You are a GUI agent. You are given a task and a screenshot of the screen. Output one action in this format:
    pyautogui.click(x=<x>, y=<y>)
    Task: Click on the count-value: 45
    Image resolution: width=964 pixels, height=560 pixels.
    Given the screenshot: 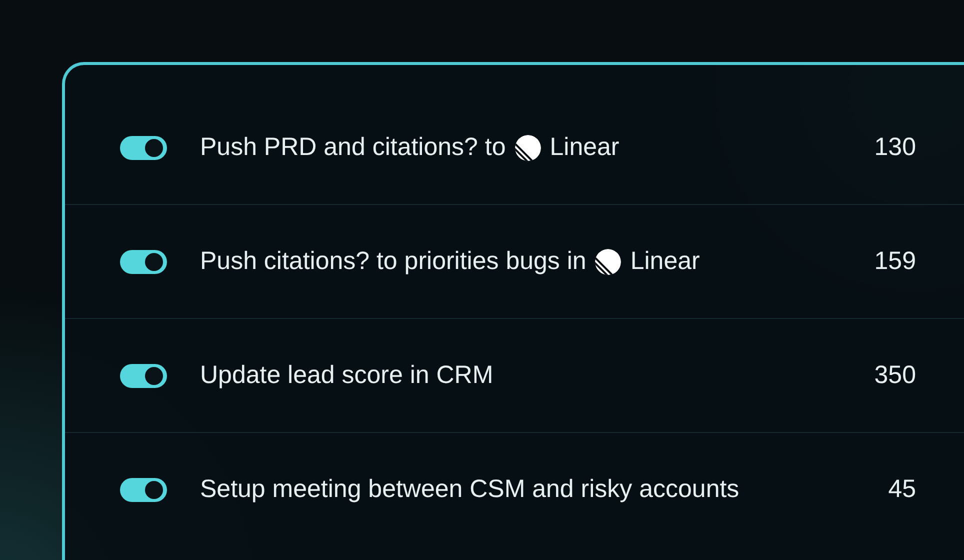 What is the action you would take?
    pyautogui.click(x=902, y=490)
    